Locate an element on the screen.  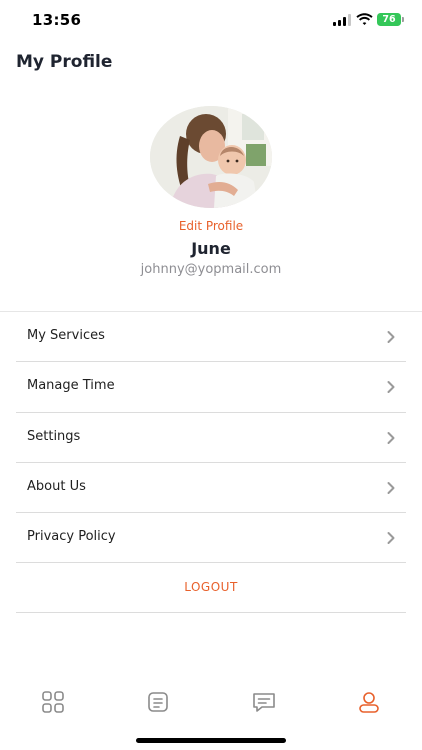
bookings-icon is located at coordinates (158, 702).